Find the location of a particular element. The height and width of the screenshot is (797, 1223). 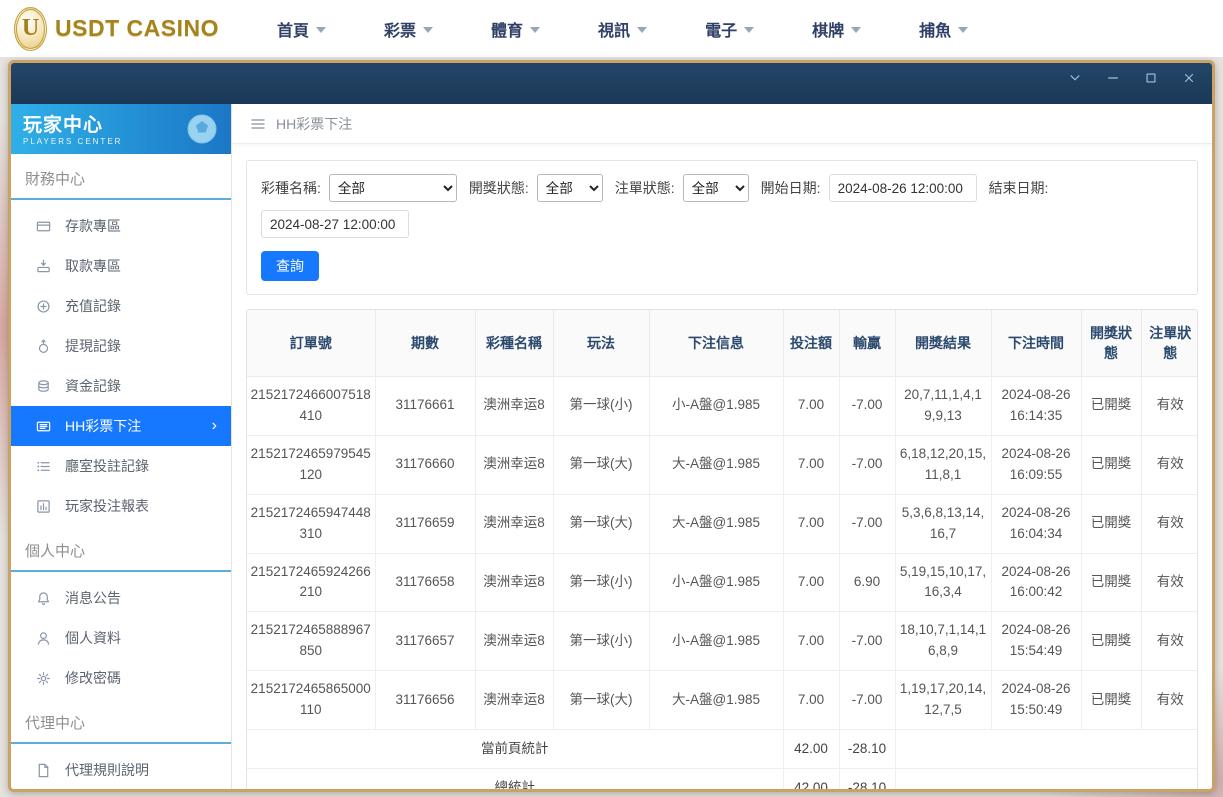

minimize-icon is located at coordinates (1113, 78).